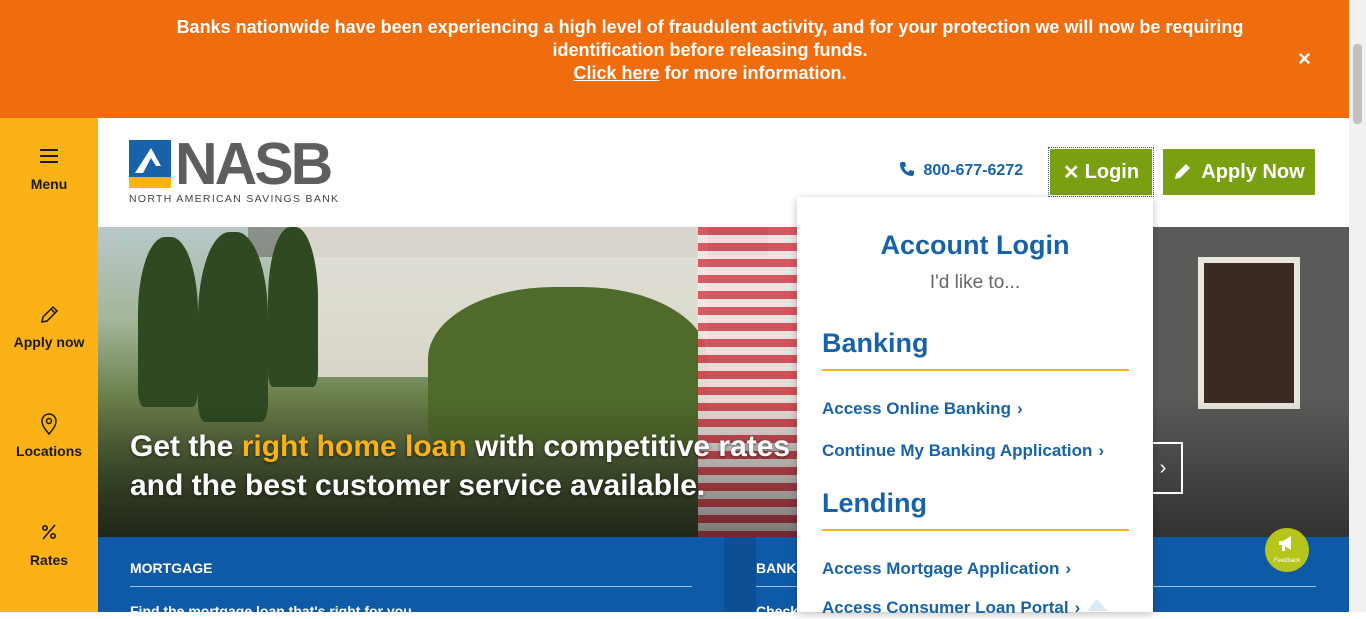  What do you see at coordinates (411, 586) in the screenshot?
I see `mortgage-rule` at bounding box center [411, 586].